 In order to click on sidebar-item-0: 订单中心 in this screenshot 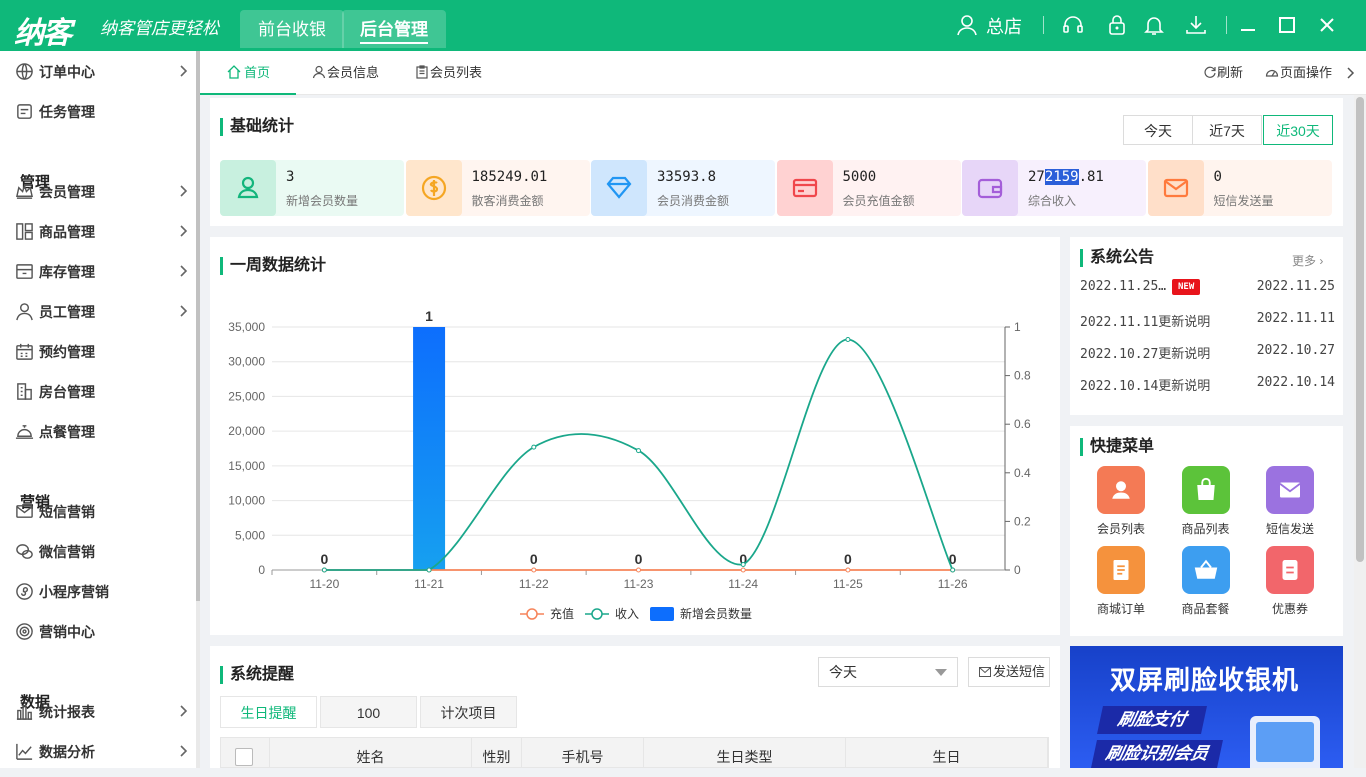, I will do `click(98, 71)`.